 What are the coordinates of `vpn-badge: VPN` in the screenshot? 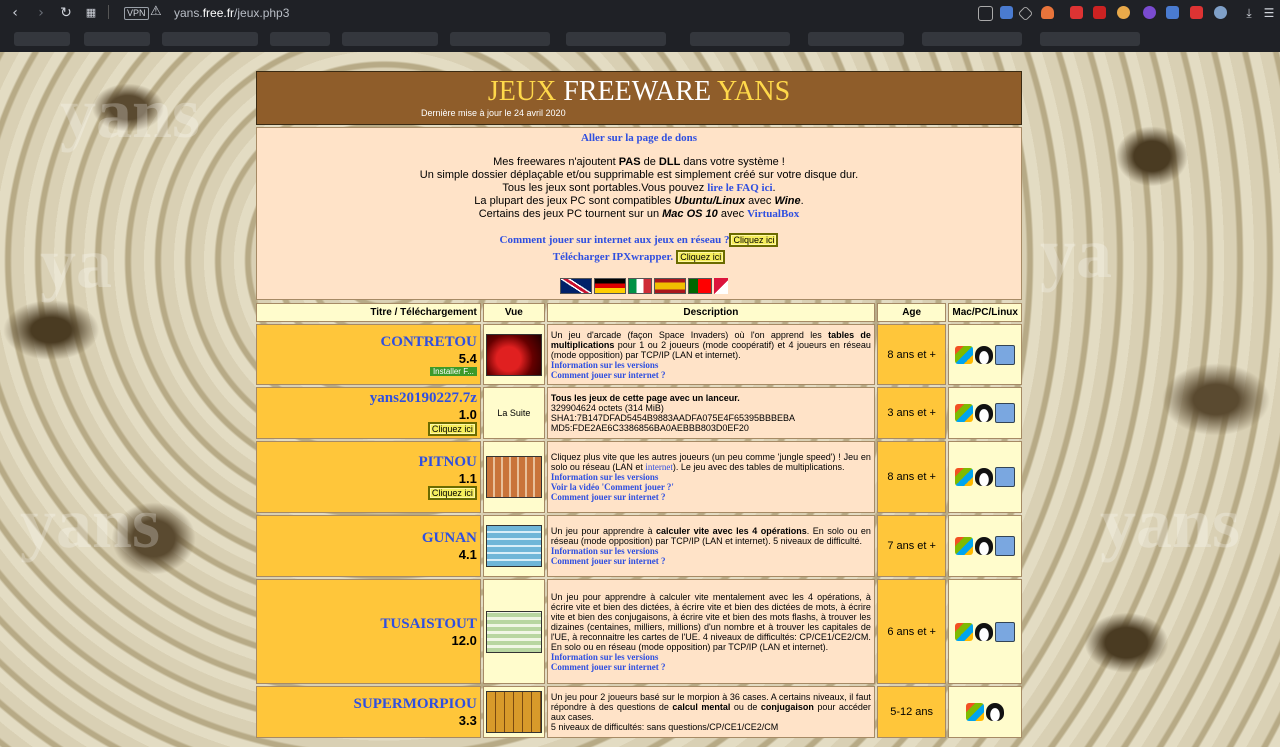 It's located at (136, 13).